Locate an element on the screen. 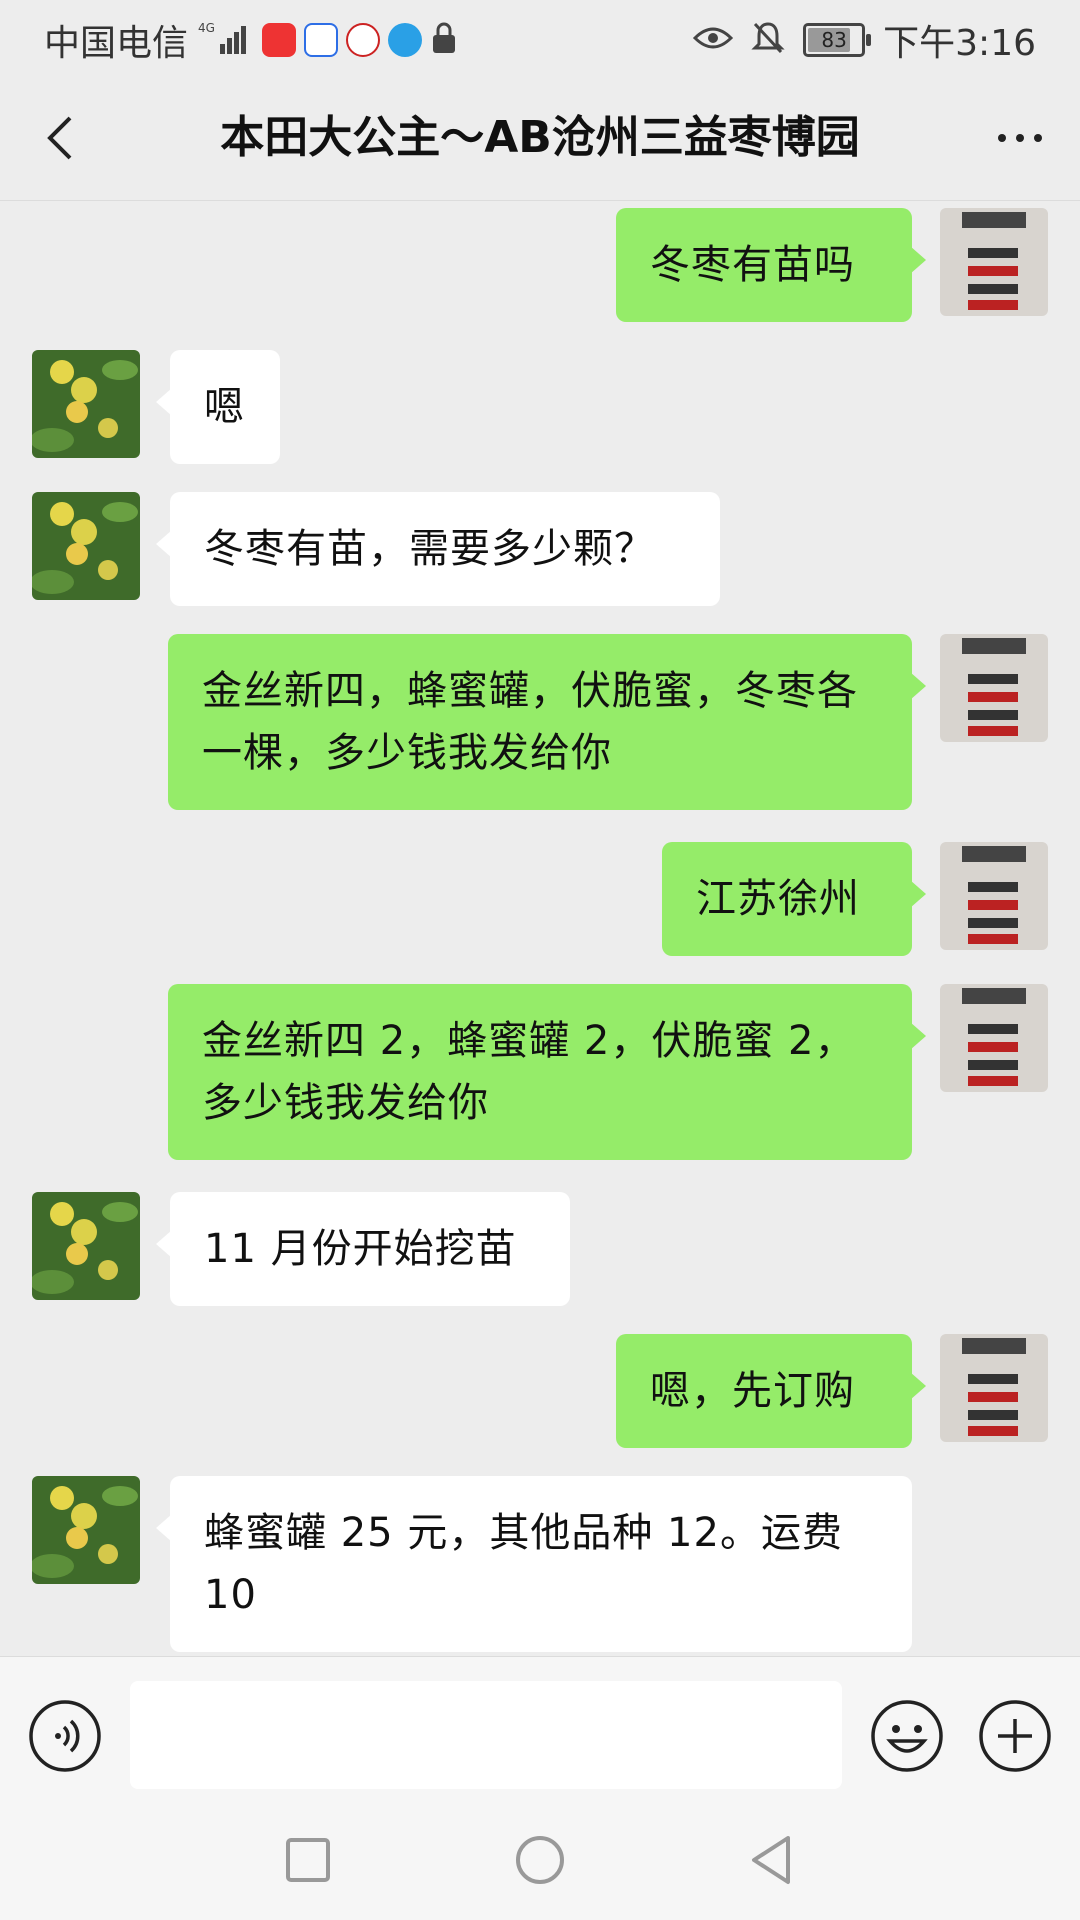  more-button is located at coordinates (1020, 138).